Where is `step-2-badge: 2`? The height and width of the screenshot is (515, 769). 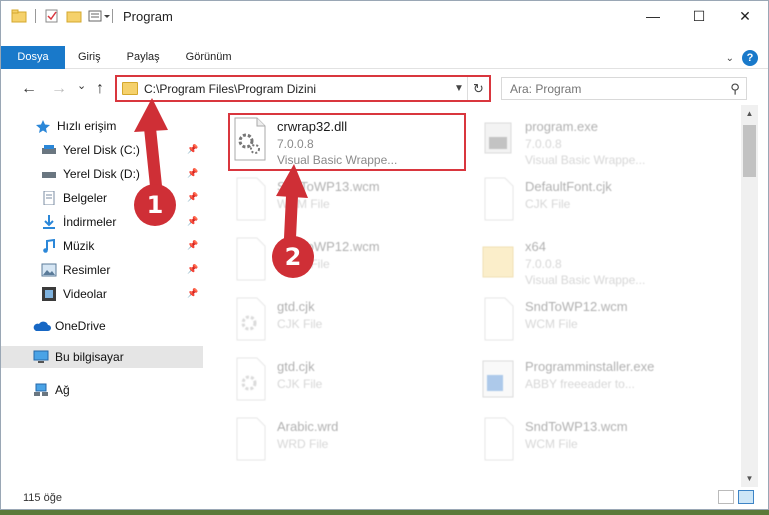 step-2-badge: 2 is located at coordinates (293, 257).